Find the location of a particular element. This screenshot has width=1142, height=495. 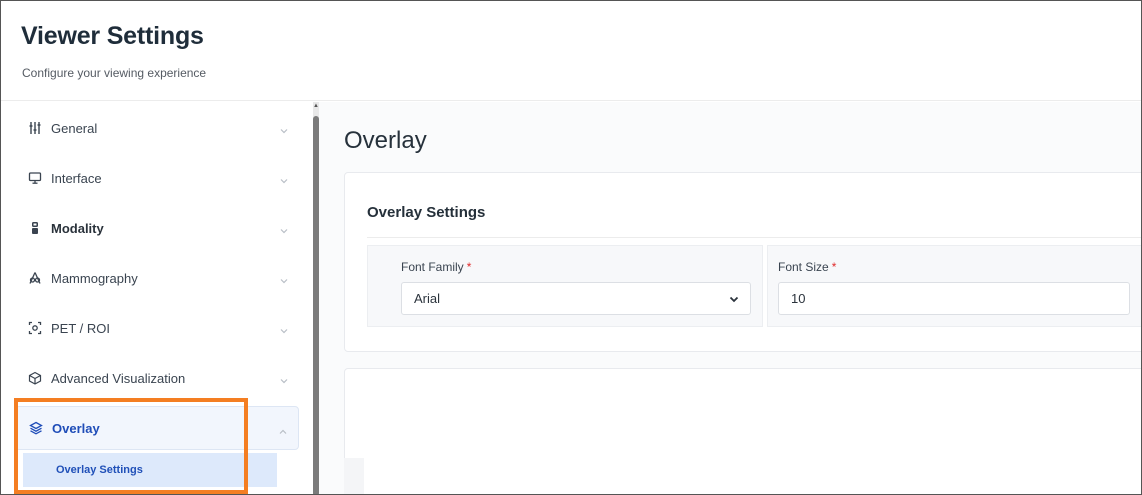

section-title: Overlay is located at coordinates (385, 140).